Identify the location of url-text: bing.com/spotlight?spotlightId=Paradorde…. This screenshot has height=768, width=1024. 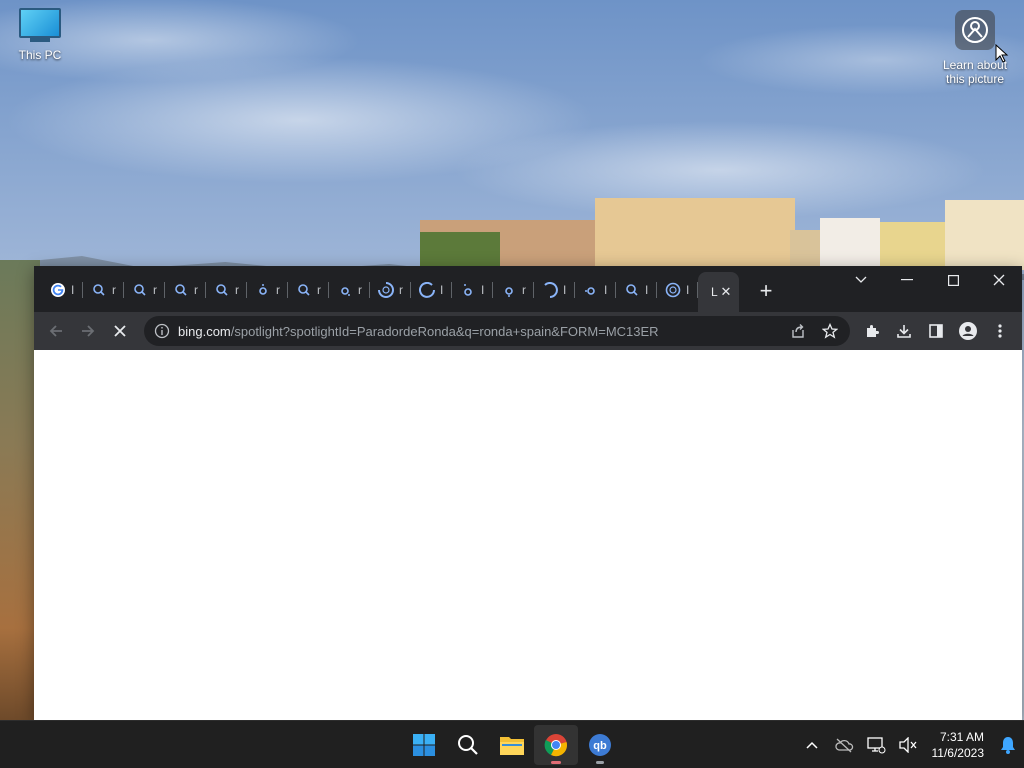
(418, 331).